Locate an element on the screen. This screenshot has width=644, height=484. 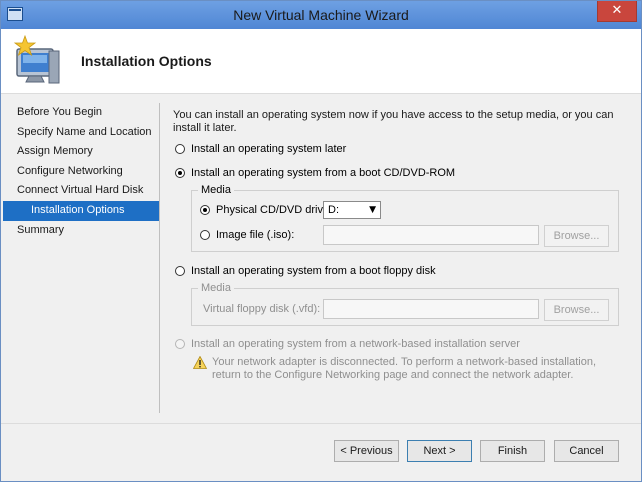
vfd-row: Virtual floppy disk (.vfd): is located at coordinates (261, 309).